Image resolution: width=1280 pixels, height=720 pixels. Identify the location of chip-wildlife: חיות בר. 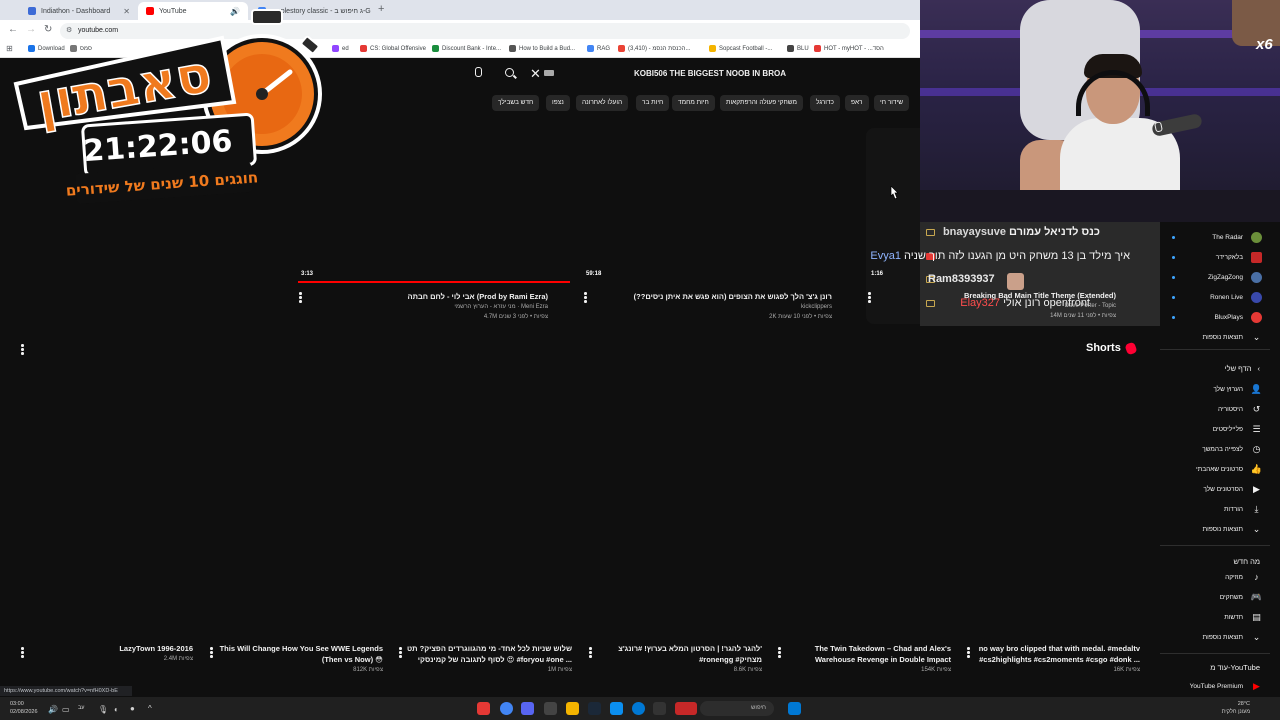
(653, 103).